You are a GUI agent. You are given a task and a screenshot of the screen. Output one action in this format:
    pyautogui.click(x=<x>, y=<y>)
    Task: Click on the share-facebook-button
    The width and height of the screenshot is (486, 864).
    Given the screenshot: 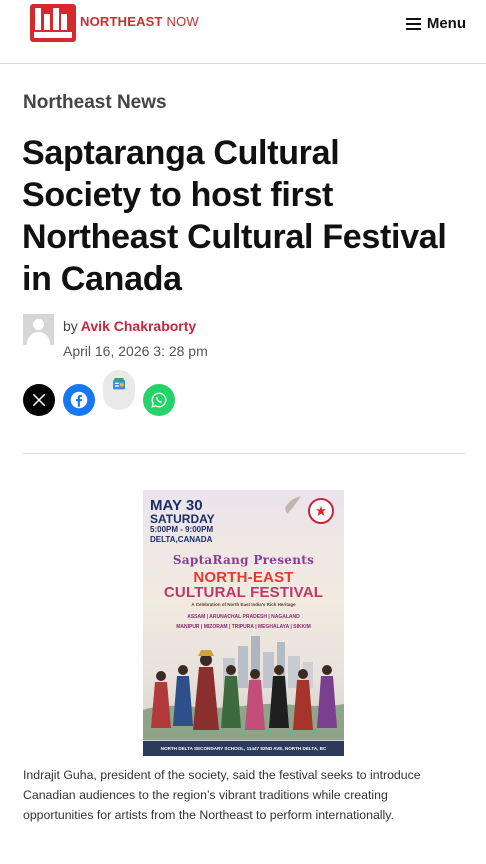 What is the action you would take?
    pyautogui.click(x=79, y=400)
    